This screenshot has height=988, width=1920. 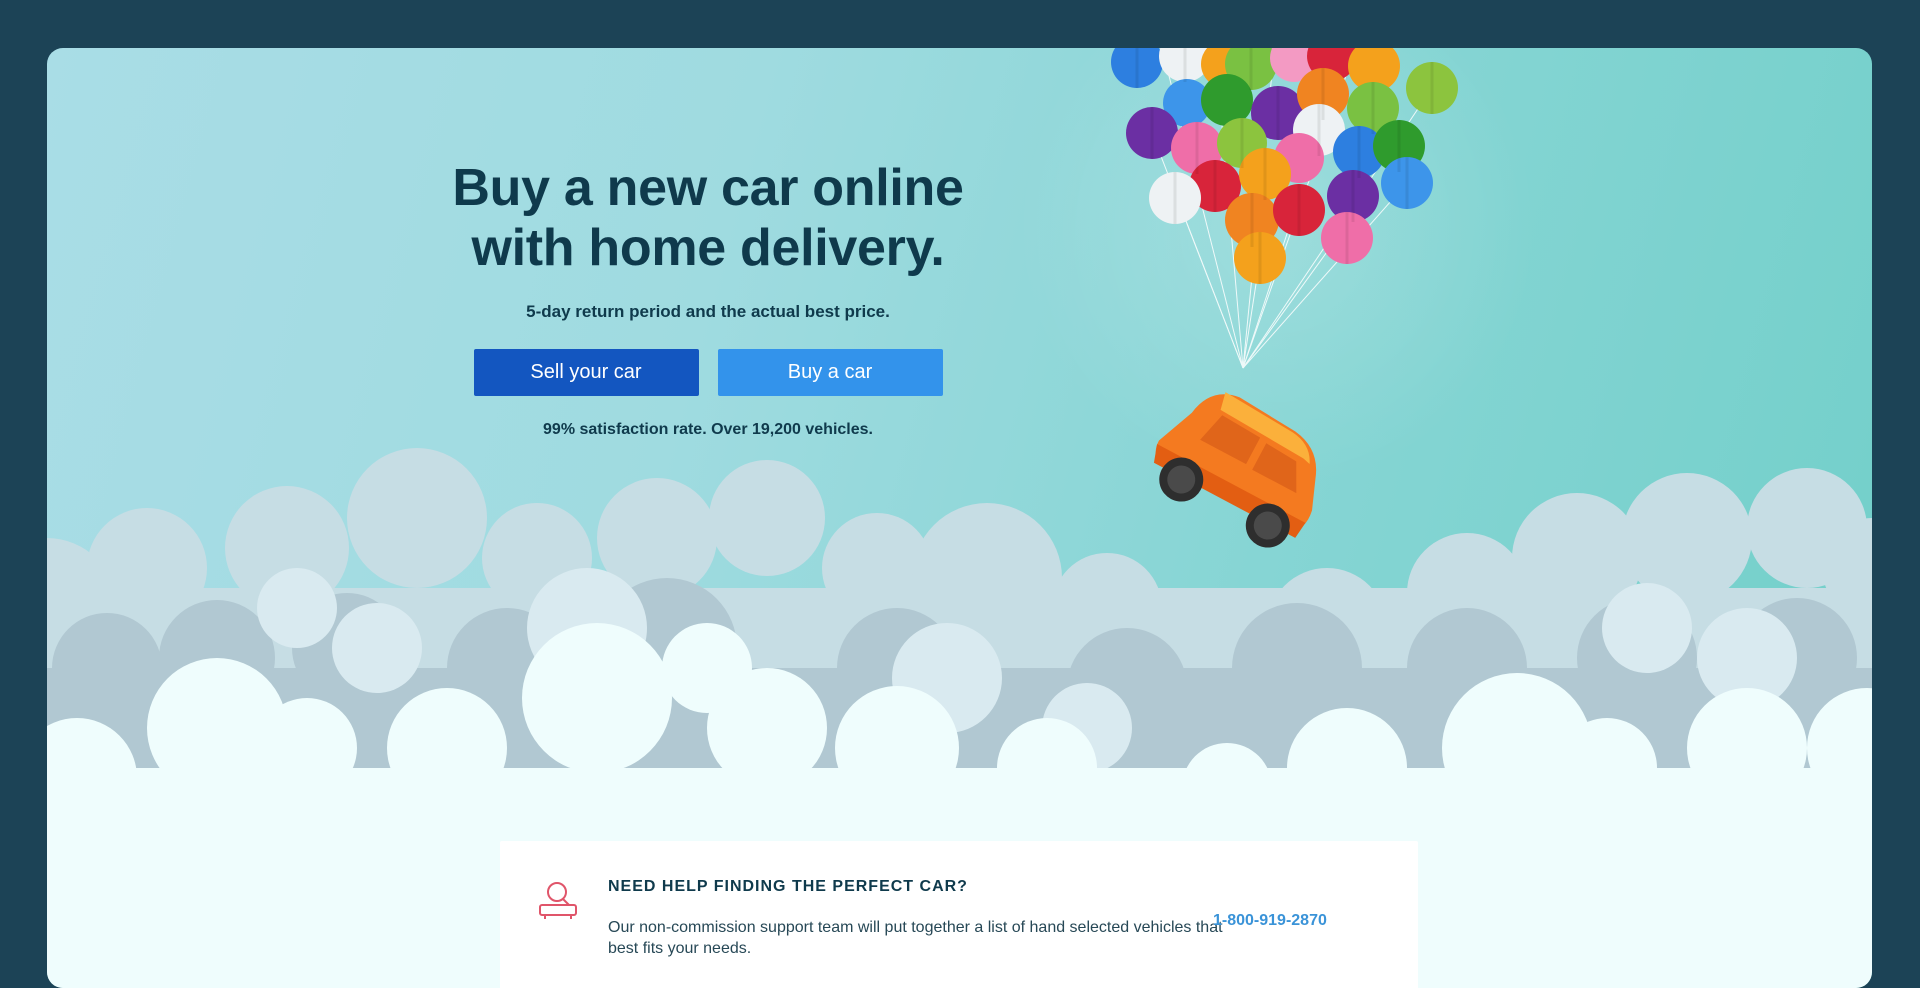 I want to click on buy-a-car-button: Buy a car, so click(x=830, y=372).